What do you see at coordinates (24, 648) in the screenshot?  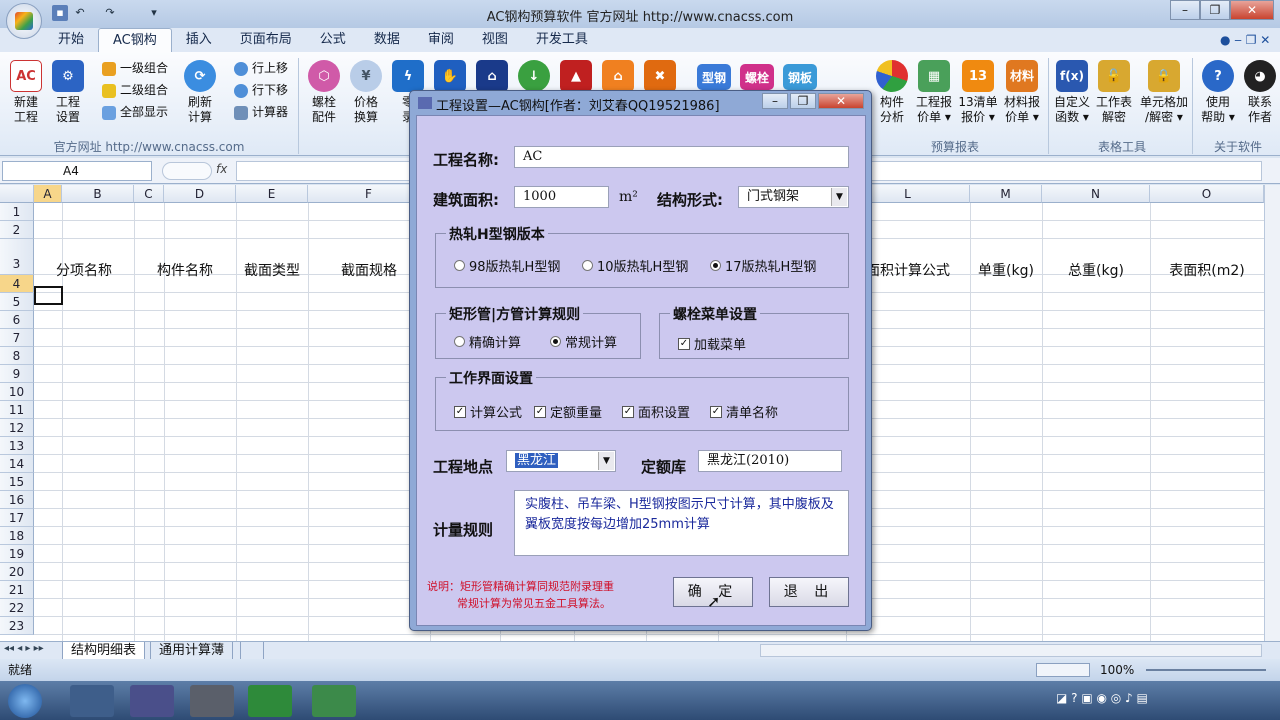 I see `sheet-nav-arrows: ◂◂ ◂ ▸ ▸▸` at bounding box center [24, 648].